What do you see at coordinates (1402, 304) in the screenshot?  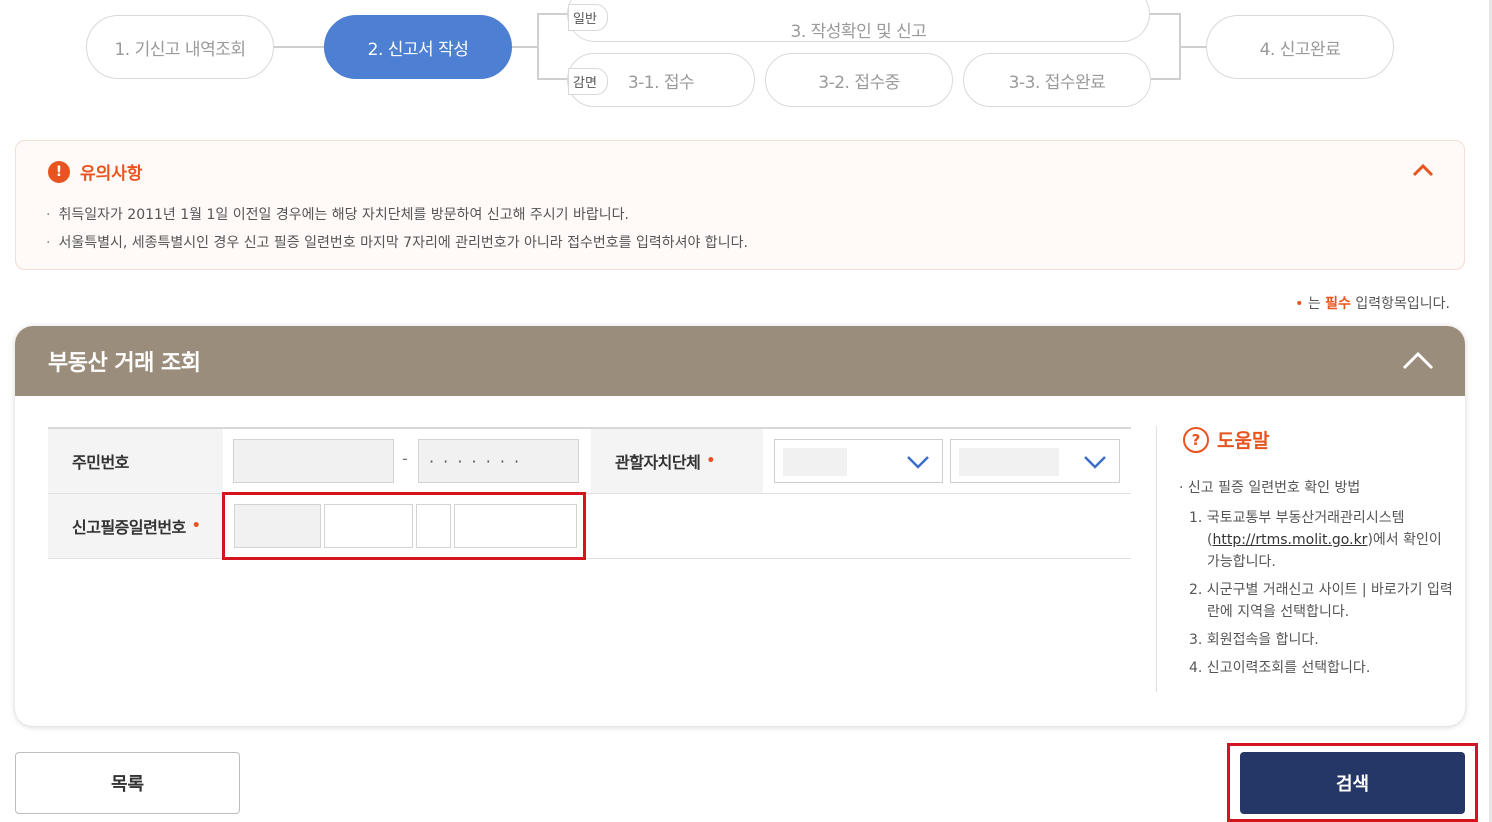 I see `required-note-suffix: 입력항목입니다.` at bounding box center [1402, 304].